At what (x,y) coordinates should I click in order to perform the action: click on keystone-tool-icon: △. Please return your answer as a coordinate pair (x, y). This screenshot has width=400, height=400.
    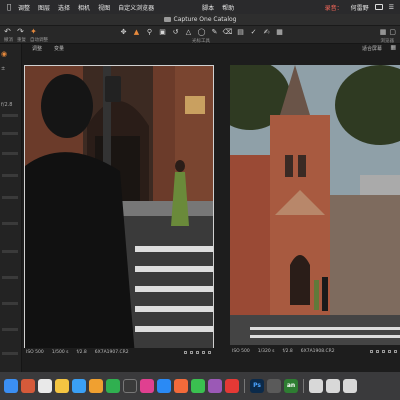
    Looking at the image, I should click on (188, 32).